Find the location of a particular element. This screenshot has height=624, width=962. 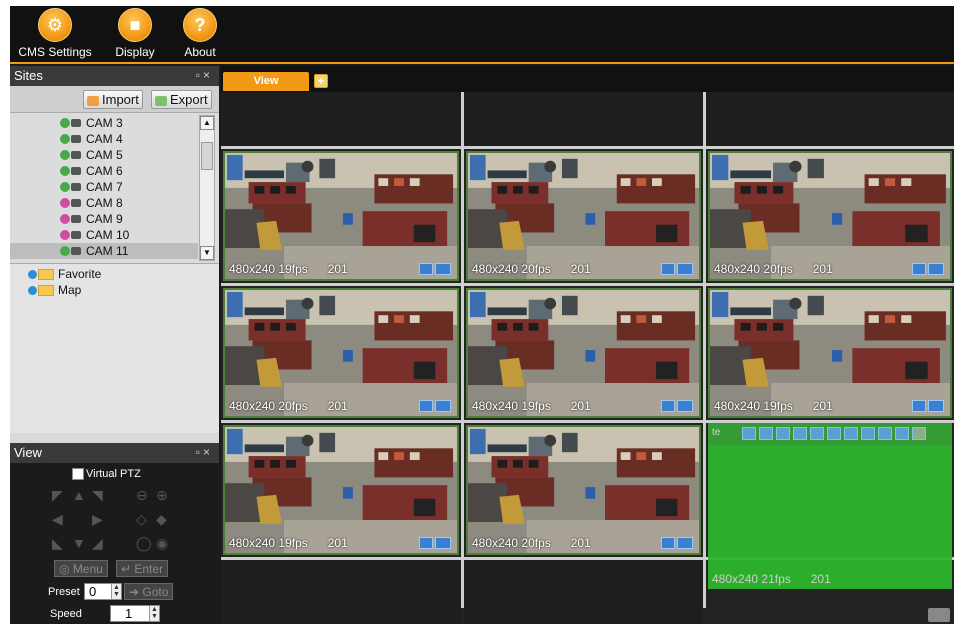

link-icon is located at coordinates (749, 433).